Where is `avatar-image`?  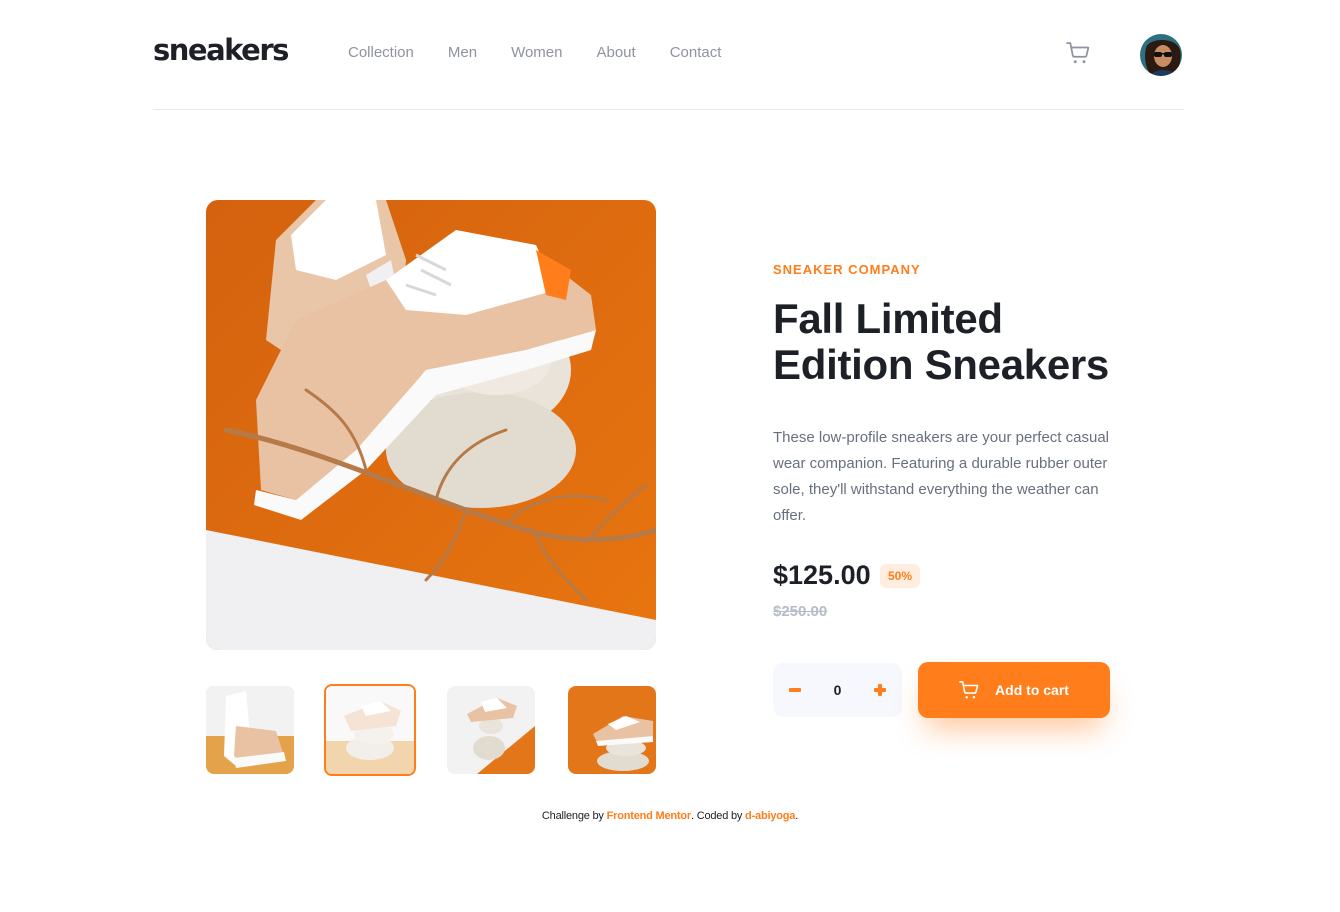 avatar-image is located at coordinates (1161, 55).